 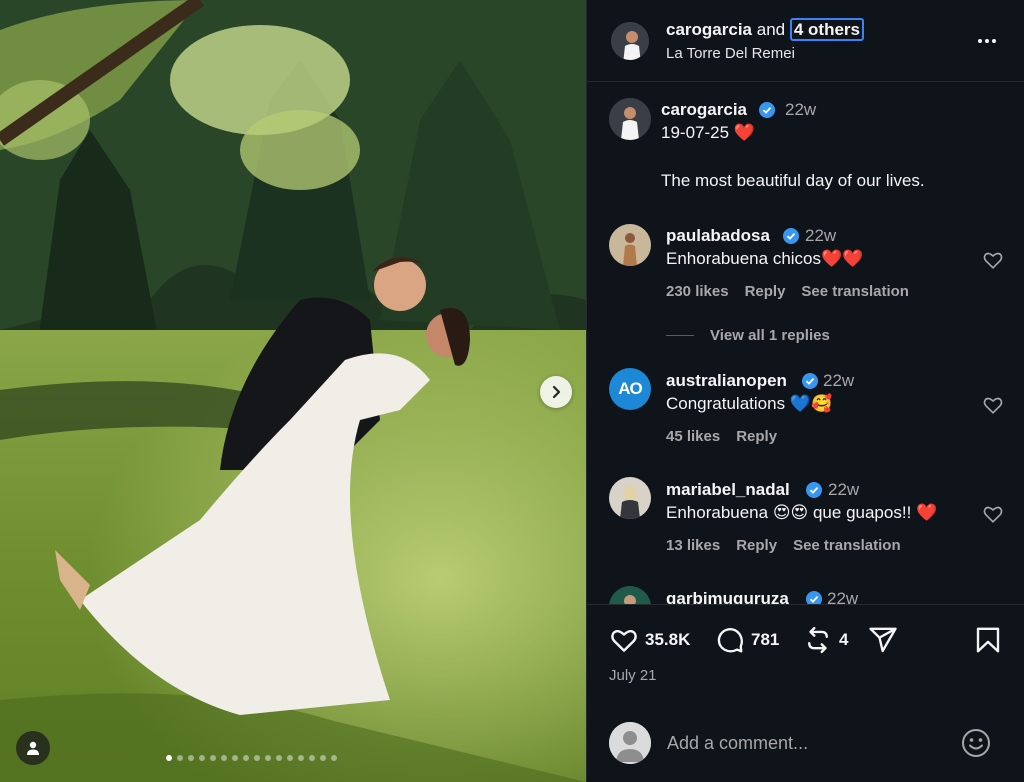 I want to click on next-photo-button, so click(x=556, y=392).